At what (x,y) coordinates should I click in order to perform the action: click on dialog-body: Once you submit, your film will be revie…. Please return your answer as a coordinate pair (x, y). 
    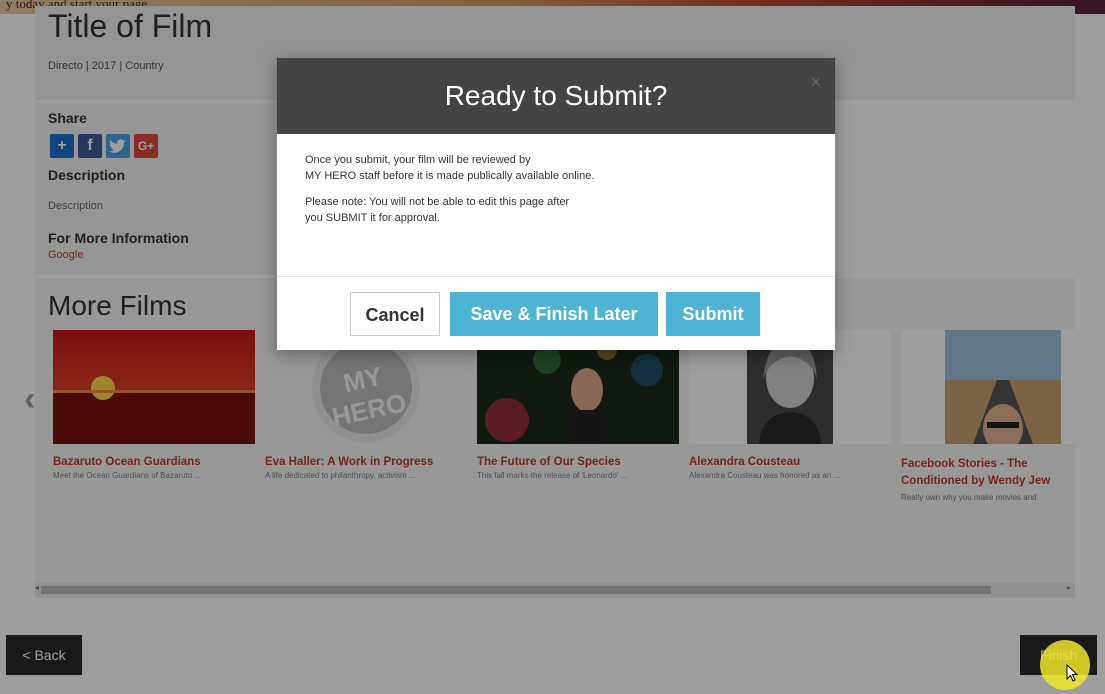
    Looking at the image, I should click on (555, 194).